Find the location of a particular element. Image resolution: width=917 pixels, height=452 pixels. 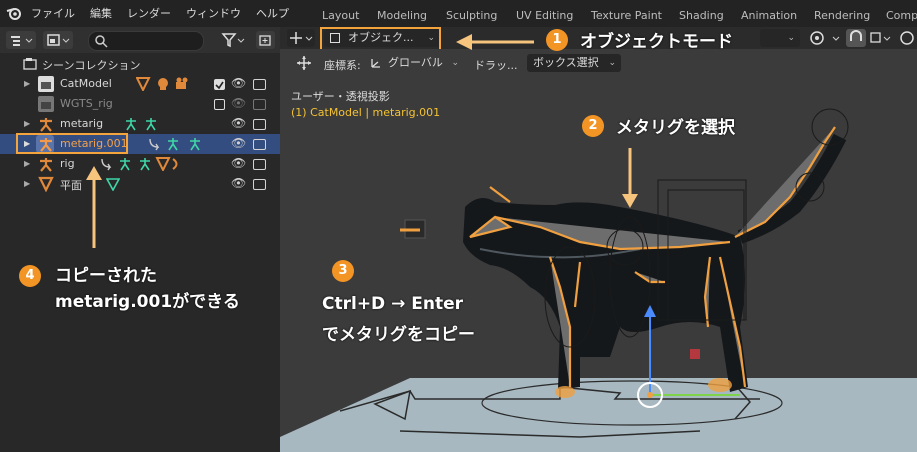

menu-file: ファイル is located at coordinates (53, 13).